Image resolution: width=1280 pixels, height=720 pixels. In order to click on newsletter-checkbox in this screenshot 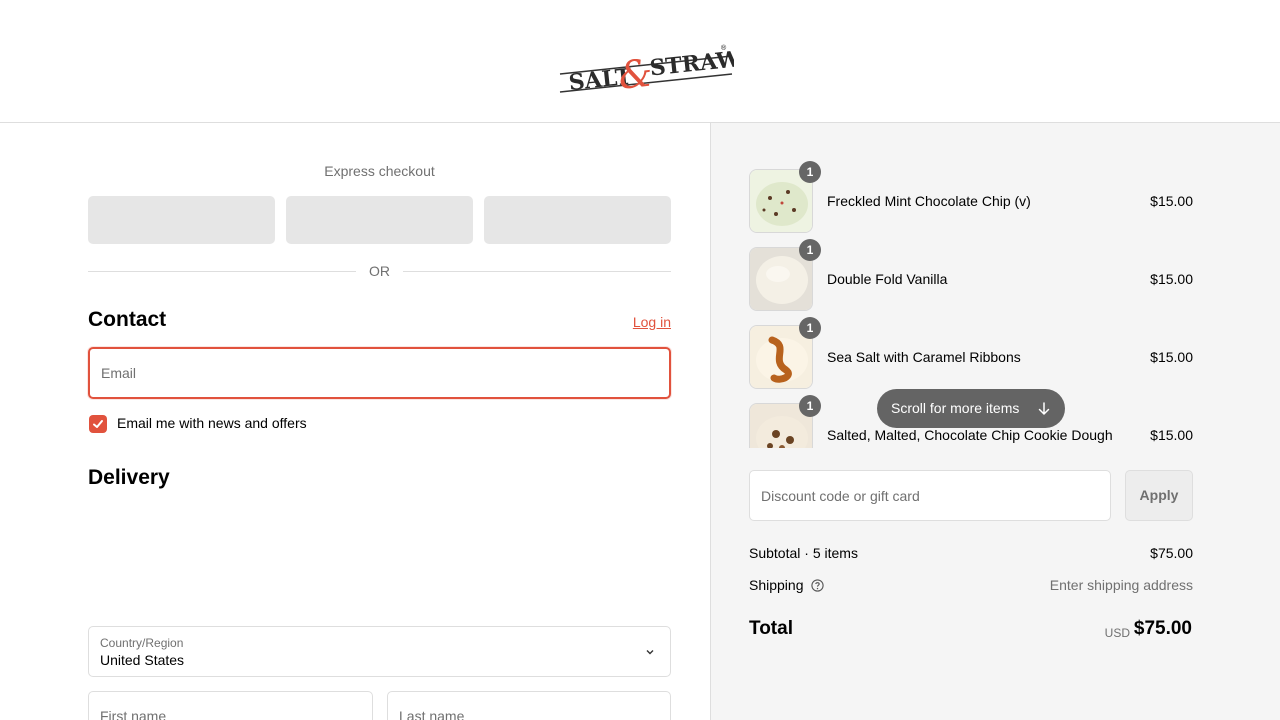, I will do `click(98, 424)`.